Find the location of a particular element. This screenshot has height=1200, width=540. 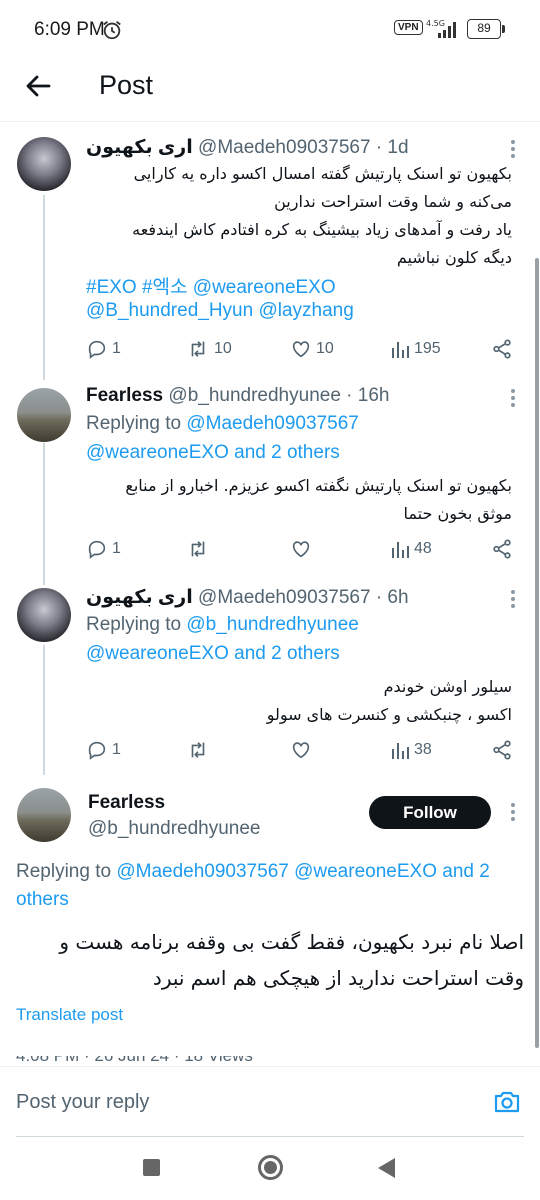

status-time: 6:09 PM is located at coordinates (69, 29).